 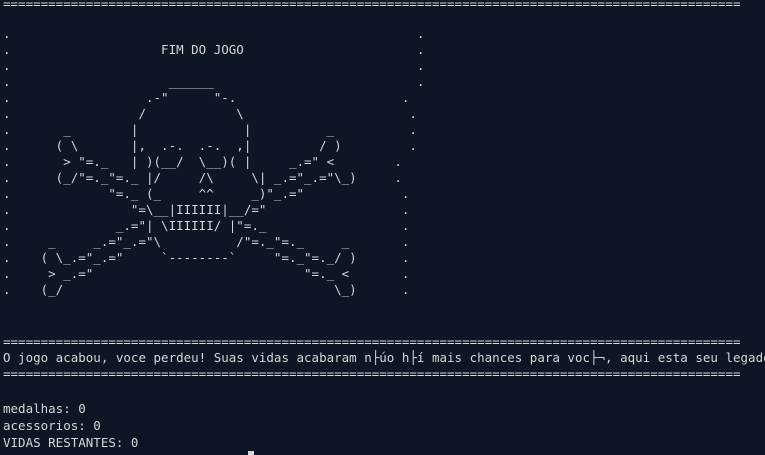 What do you see at coordinates (71, 442) in the screenshot?
I see `lives-remaining: VIDAS RESTANTES: 0` at bounding box center [71, 442].